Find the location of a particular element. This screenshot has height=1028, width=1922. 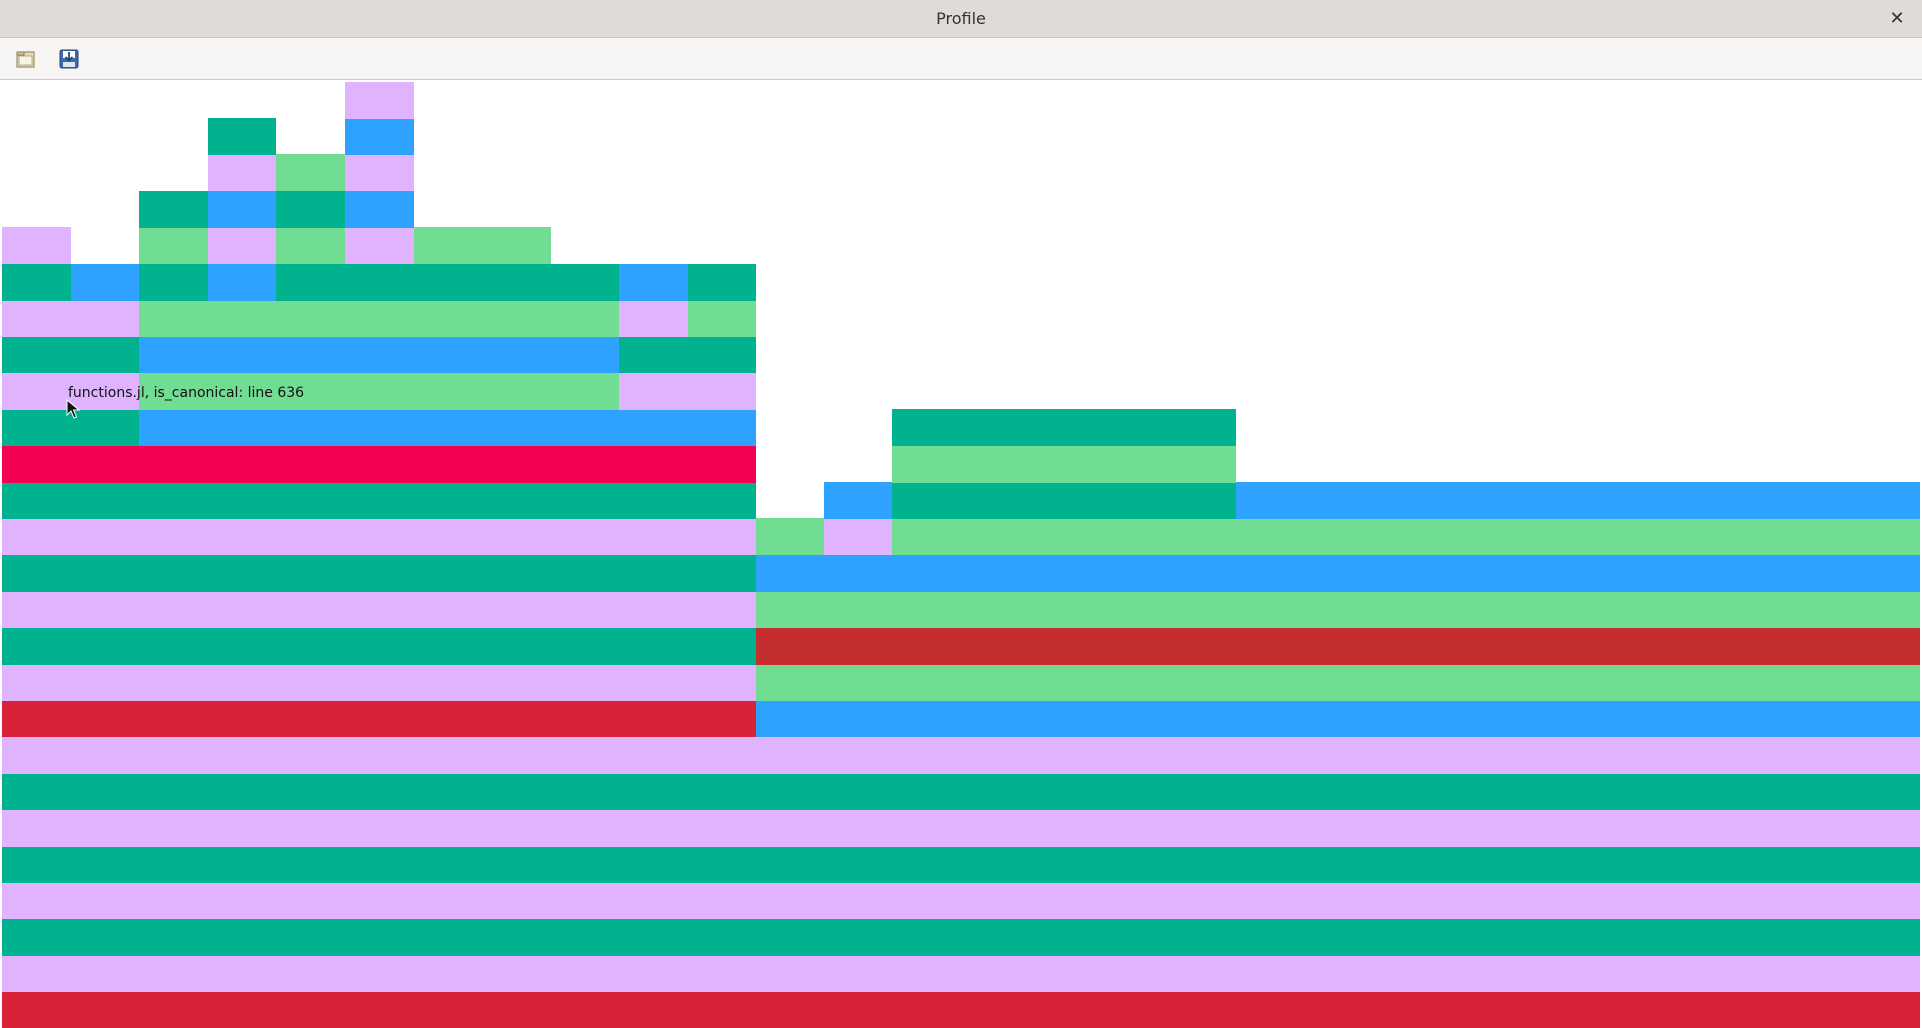

mouse-pointer-icon is located at coordinates (73, 409).